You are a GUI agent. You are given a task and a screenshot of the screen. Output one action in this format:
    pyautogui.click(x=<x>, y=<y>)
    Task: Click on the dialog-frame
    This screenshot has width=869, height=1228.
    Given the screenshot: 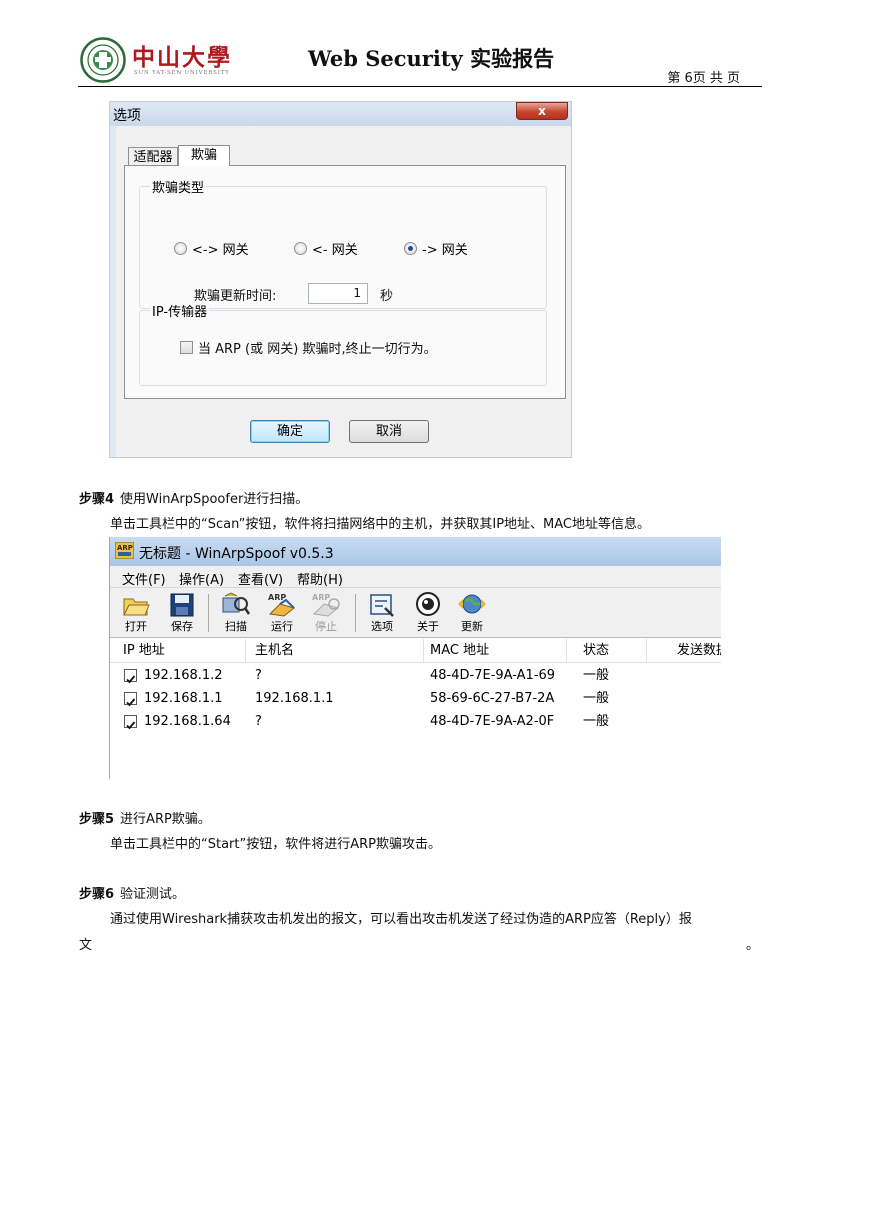 What is the action you would take?
    pyautogui.click(x=113, y=291)
    